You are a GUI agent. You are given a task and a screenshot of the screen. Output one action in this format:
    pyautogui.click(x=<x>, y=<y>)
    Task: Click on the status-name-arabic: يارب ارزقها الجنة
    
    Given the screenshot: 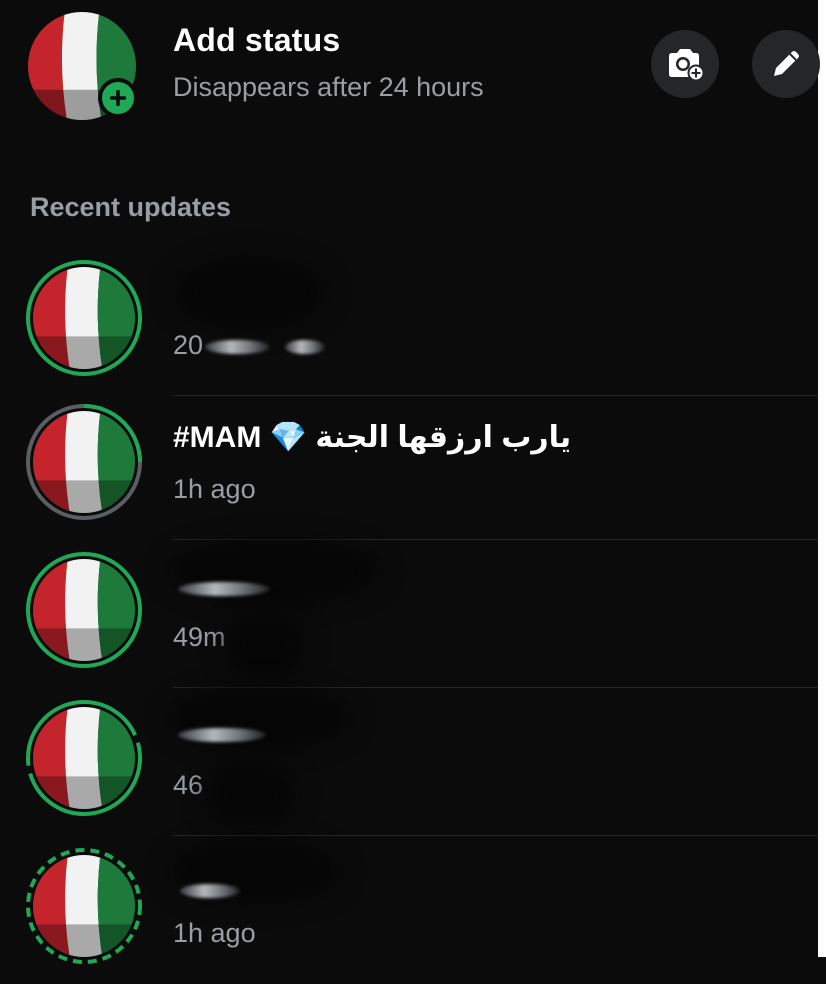 What is the action you would take?
    pyautogui.click(x=443, y=437)
    